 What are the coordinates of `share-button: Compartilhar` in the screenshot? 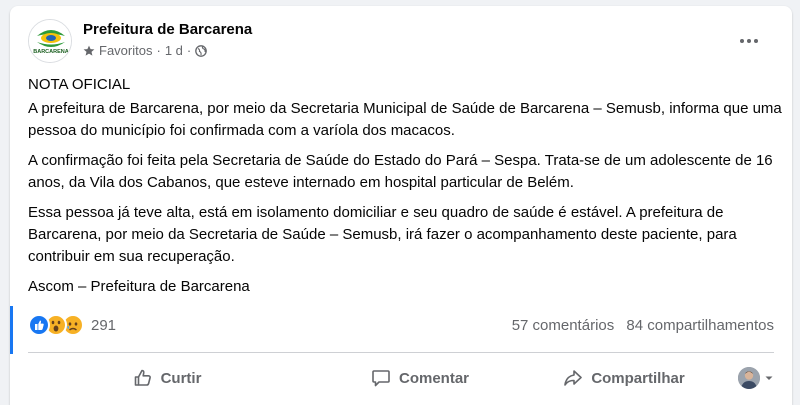 It's located at (624, 378).